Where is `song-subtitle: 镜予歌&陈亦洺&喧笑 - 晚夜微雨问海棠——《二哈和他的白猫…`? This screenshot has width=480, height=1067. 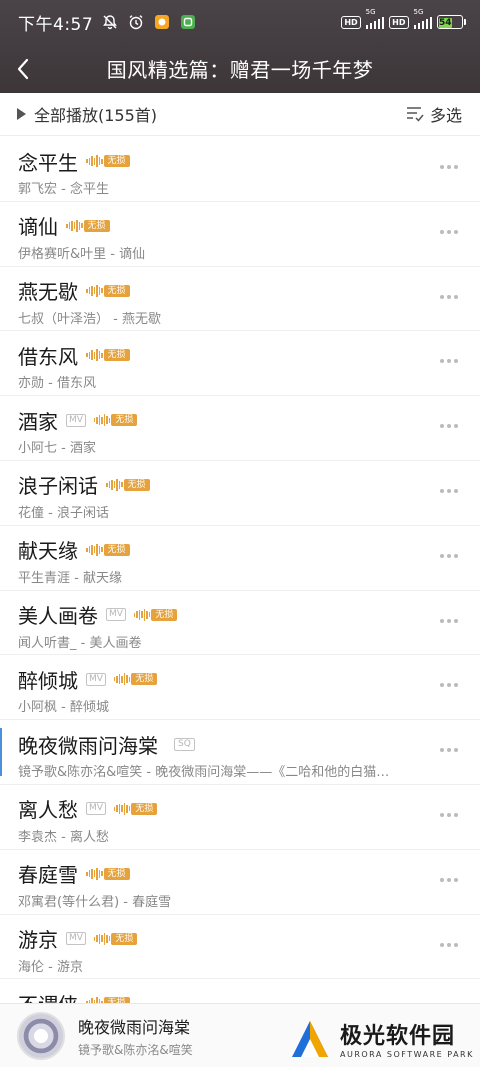
song-subtitle: 镜予歌&陈亦洺&喧笑 - 晚夜微雨问海棠——《二哈和他的白猫… is located at coordinates (204, 773).